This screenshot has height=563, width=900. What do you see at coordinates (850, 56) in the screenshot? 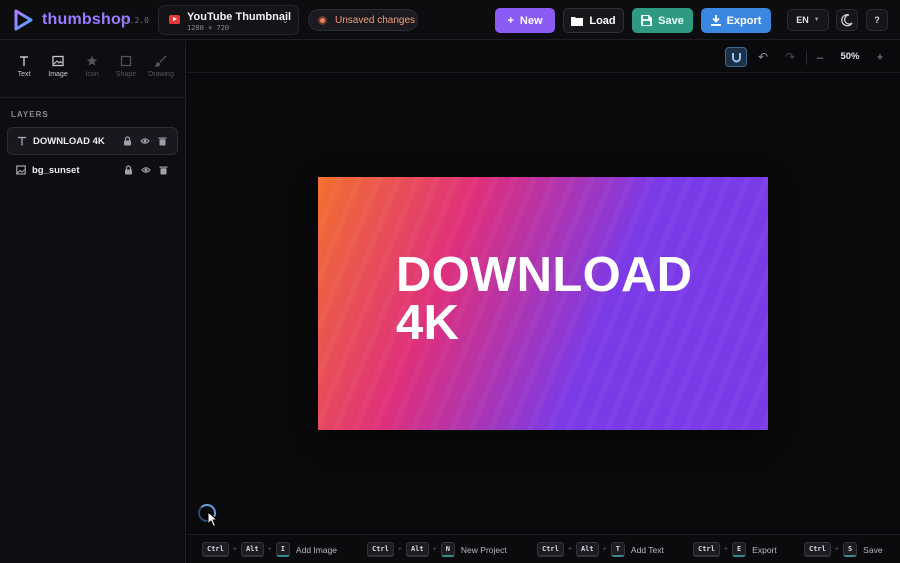
I see `zoom-level: 50%` at bounding box center [850, 56].